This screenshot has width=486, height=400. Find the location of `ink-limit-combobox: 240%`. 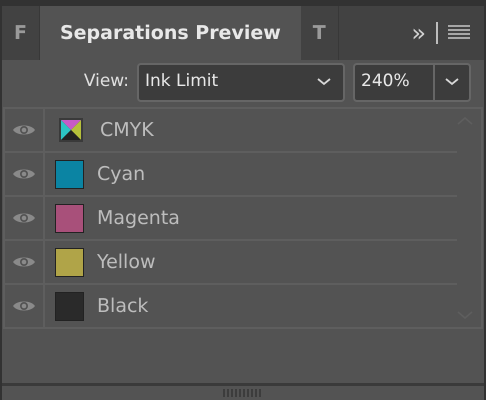

ink-limit-combobox: 240% is located at coordinates (412, 82).